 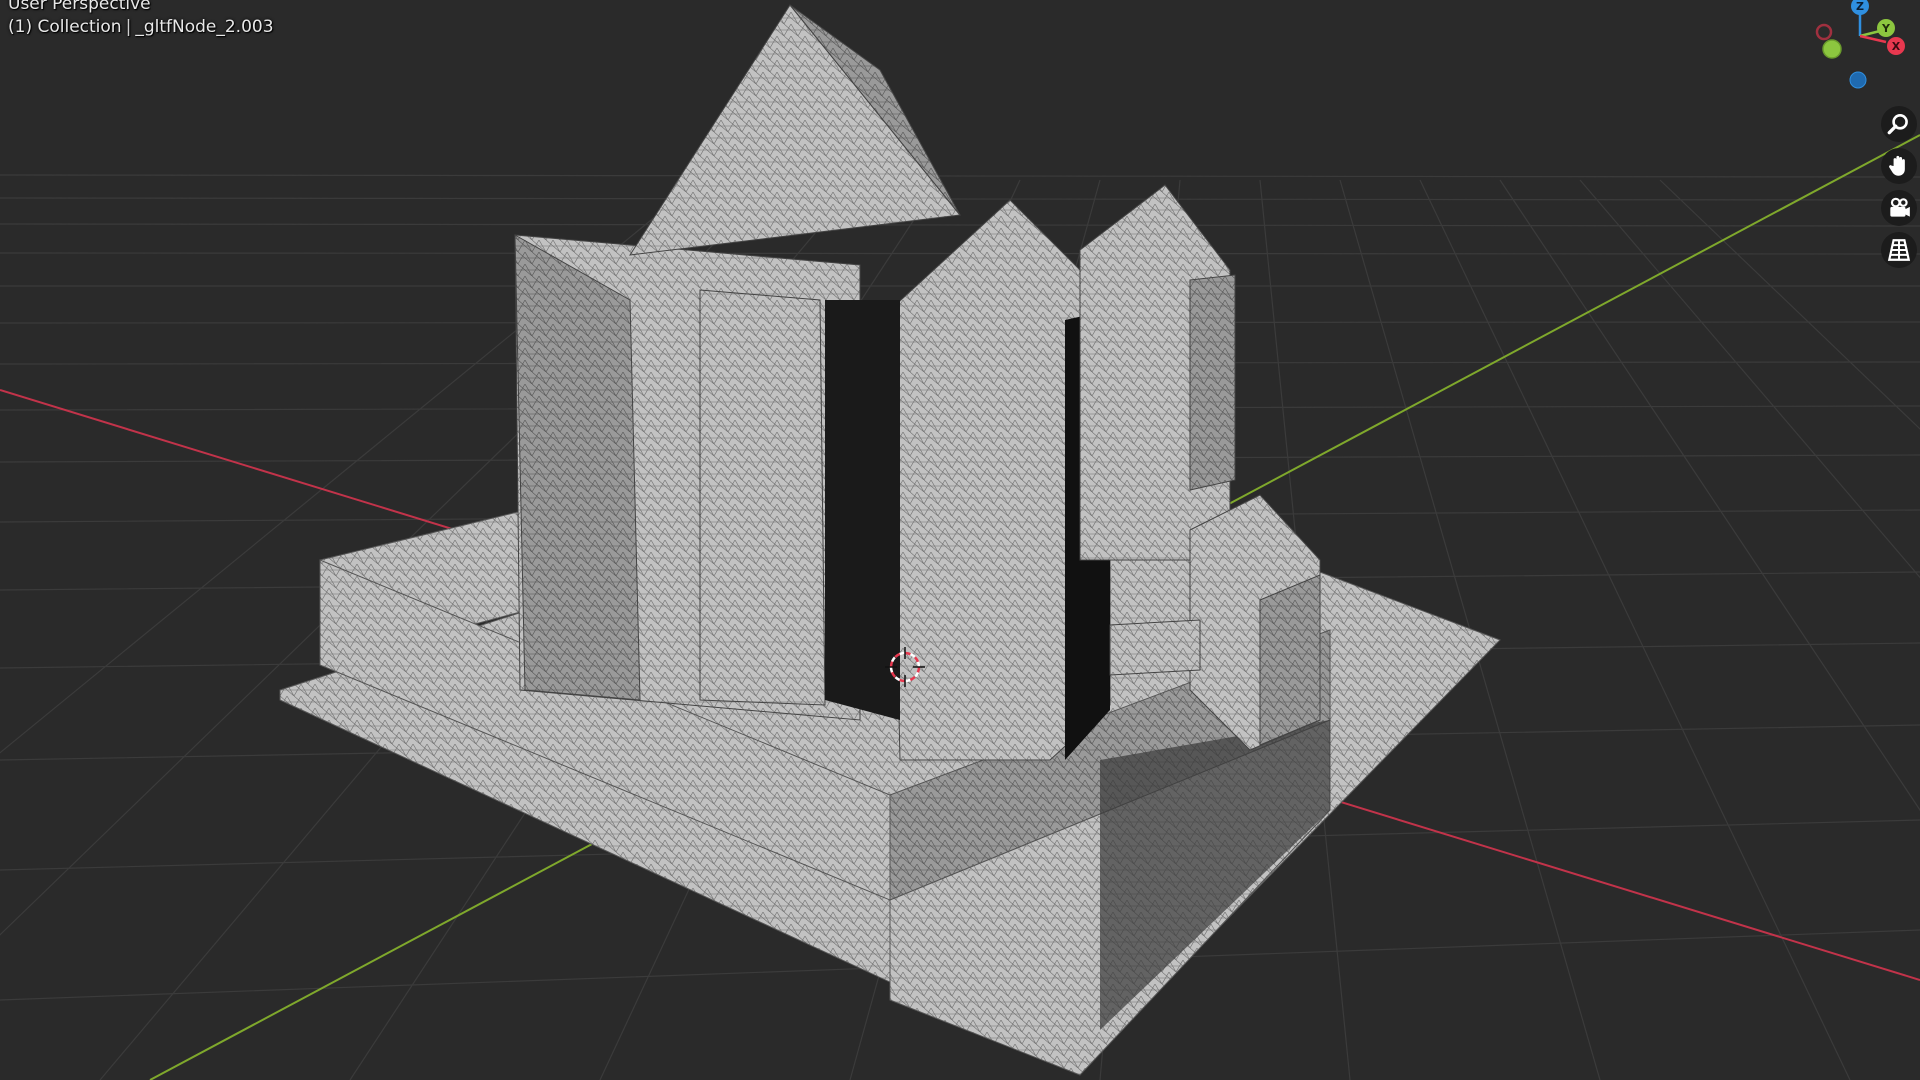 I want to click on camera-icon, so click(x=1900, y=207).